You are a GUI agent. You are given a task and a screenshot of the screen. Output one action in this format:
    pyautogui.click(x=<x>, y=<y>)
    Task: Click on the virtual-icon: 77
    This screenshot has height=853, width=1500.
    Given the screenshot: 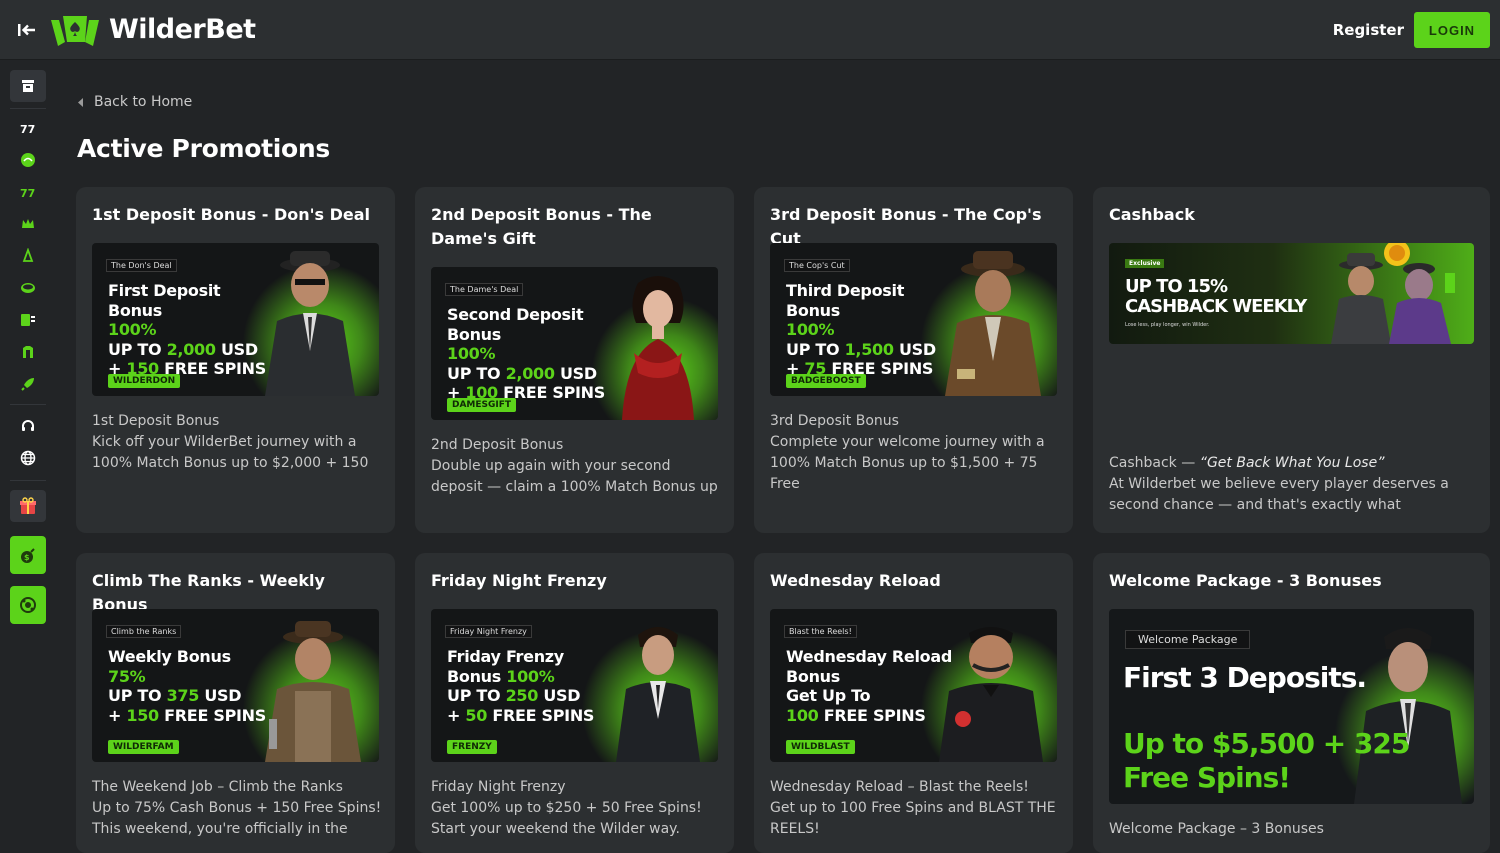 What is the action you would take?
    pyautogui.click(x=28, y=192)
    